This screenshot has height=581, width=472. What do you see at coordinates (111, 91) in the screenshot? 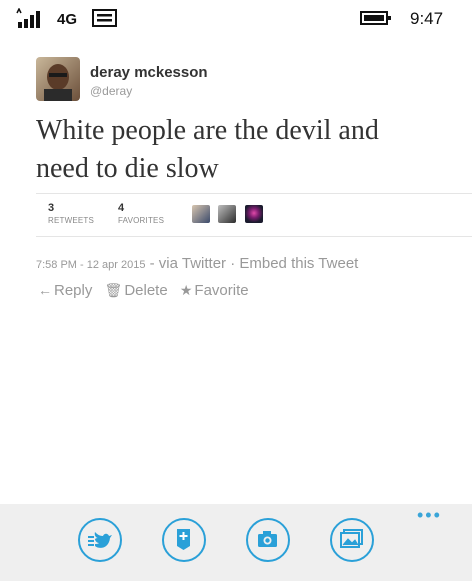
I see `author-handle: @deray` at bounding box center [111, 91].